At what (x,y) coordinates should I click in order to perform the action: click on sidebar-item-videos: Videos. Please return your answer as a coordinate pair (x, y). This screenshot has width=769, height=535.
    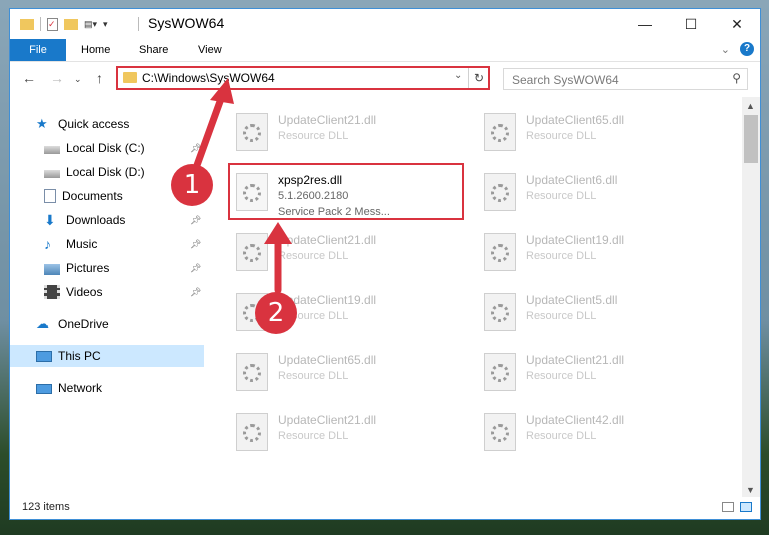
    Looking at the image, I should click on (73, 292).